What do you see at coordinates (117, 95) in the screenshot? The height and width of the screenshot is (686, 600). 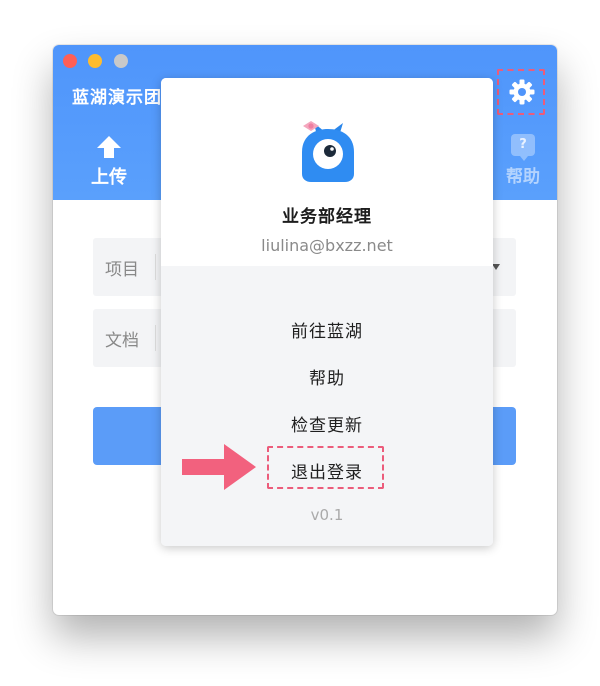 I see `team-title: 蓝湖演示团` at bounding box center [117, 95].